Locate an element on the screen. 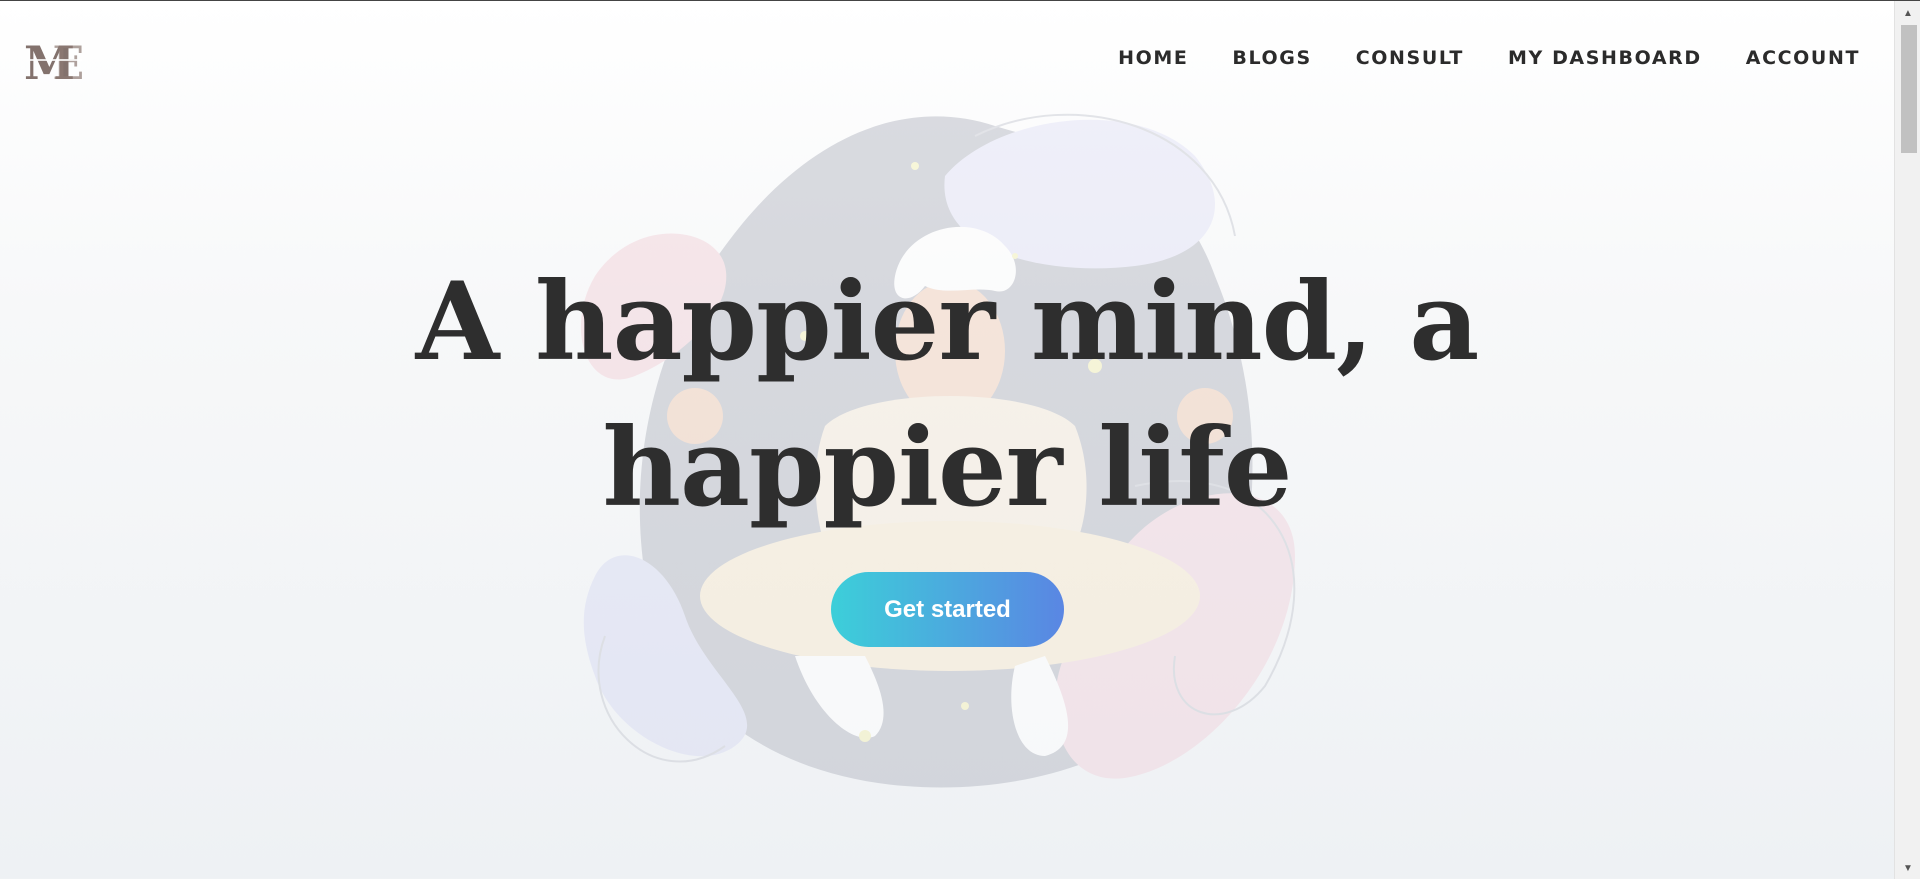 The height and width of the screenshot is (879, 1920). me-monogram-logo-icon: M E is located at coordinates (55, 63).